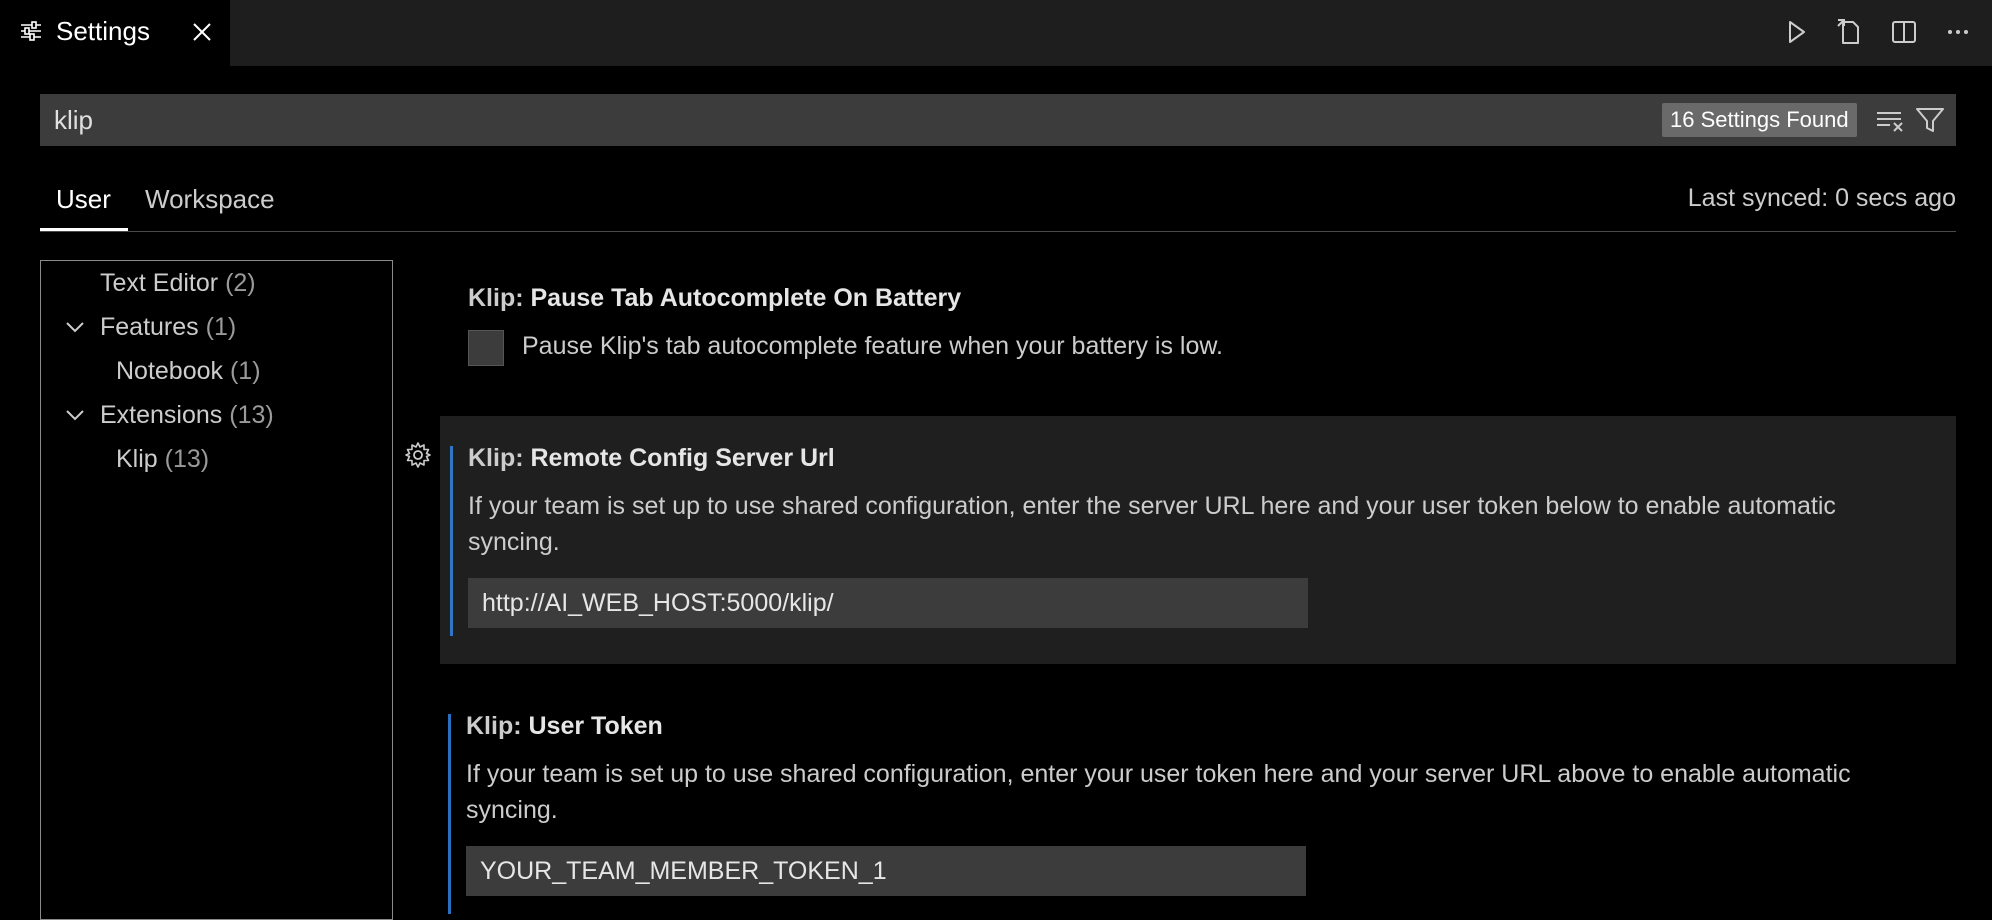 The width and height of the screenshot is (1992, 920). I want to click on results-count-badge: 16 Settings Found, so click(1759, 120).